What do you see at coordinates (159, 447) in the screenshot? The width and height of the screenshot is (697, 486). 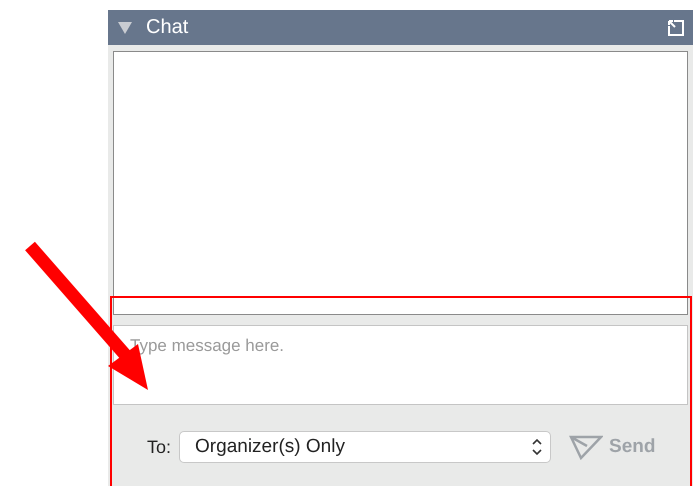 I see `recipient-label: To:` at bounding box center [159, 447].